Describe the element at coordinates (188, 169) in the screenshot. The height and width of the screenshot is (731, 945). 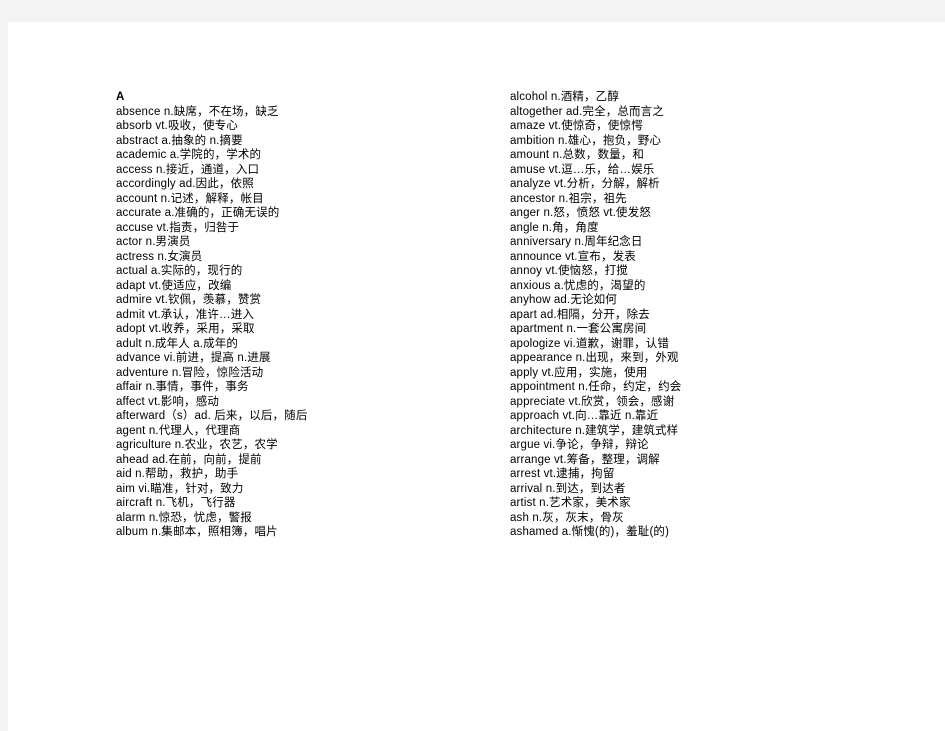
I see `vocabulary-entry: access n.接近，通道，入口` at that location.